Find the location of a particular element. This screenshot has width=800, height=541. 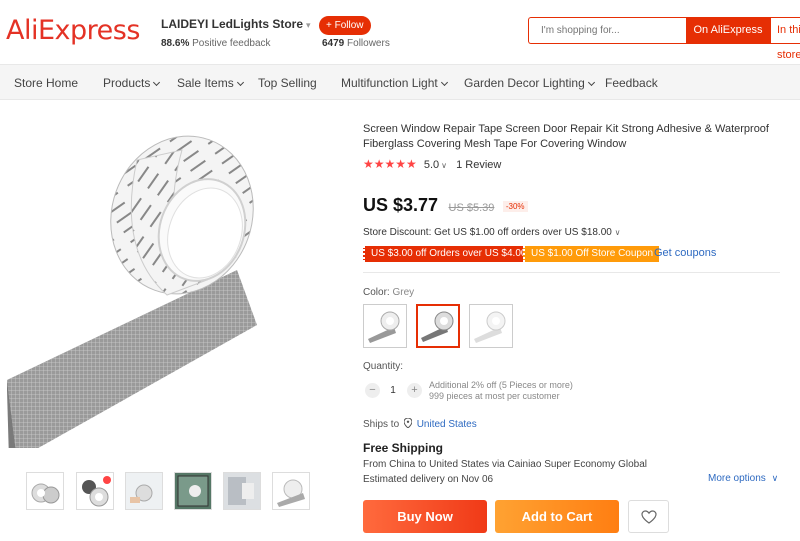

get-coupons-link: Get coupons is located at coordinates (685, 253).